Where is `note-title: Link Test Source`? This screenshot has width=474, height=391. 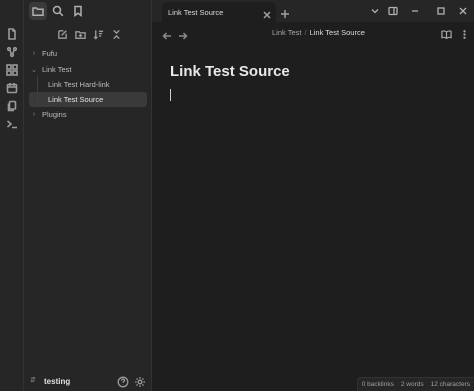
note-title: Link Test Source is located at coordinates (230, 71).